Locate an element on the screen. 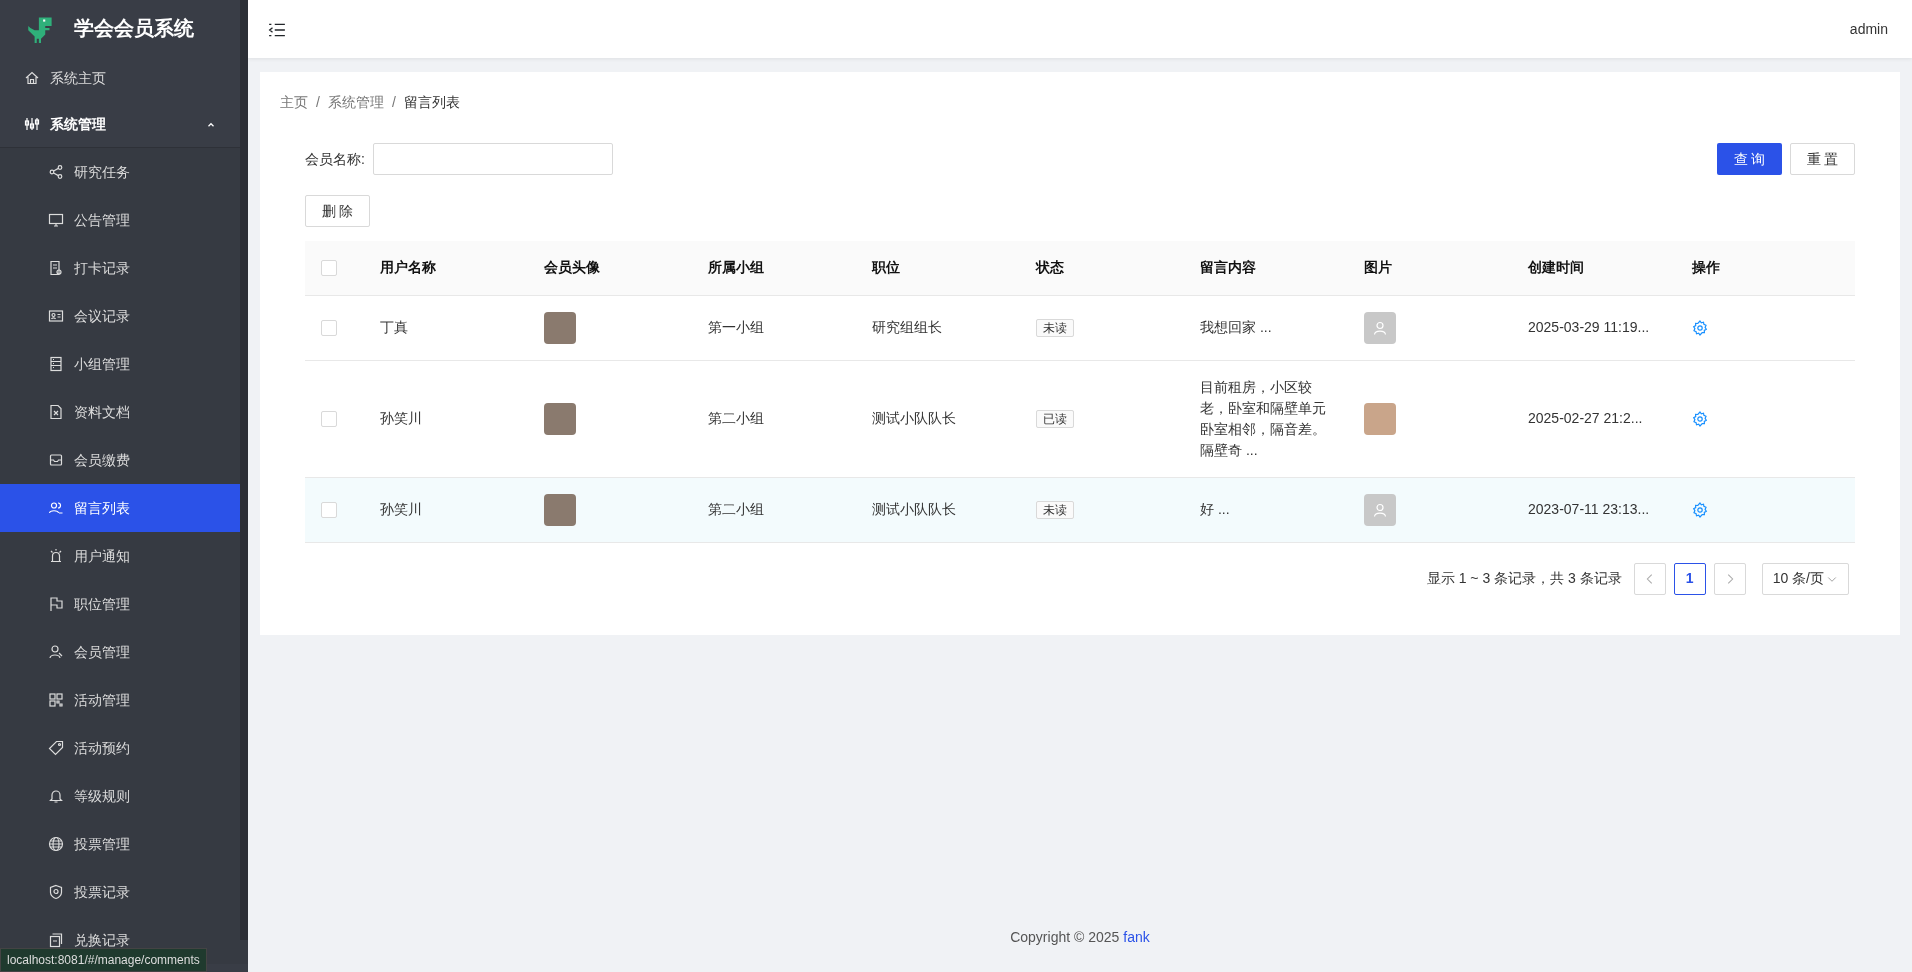 The width and height of the screenshot is (1912, 972). id-card-icon is located at coordinates (56, 316).